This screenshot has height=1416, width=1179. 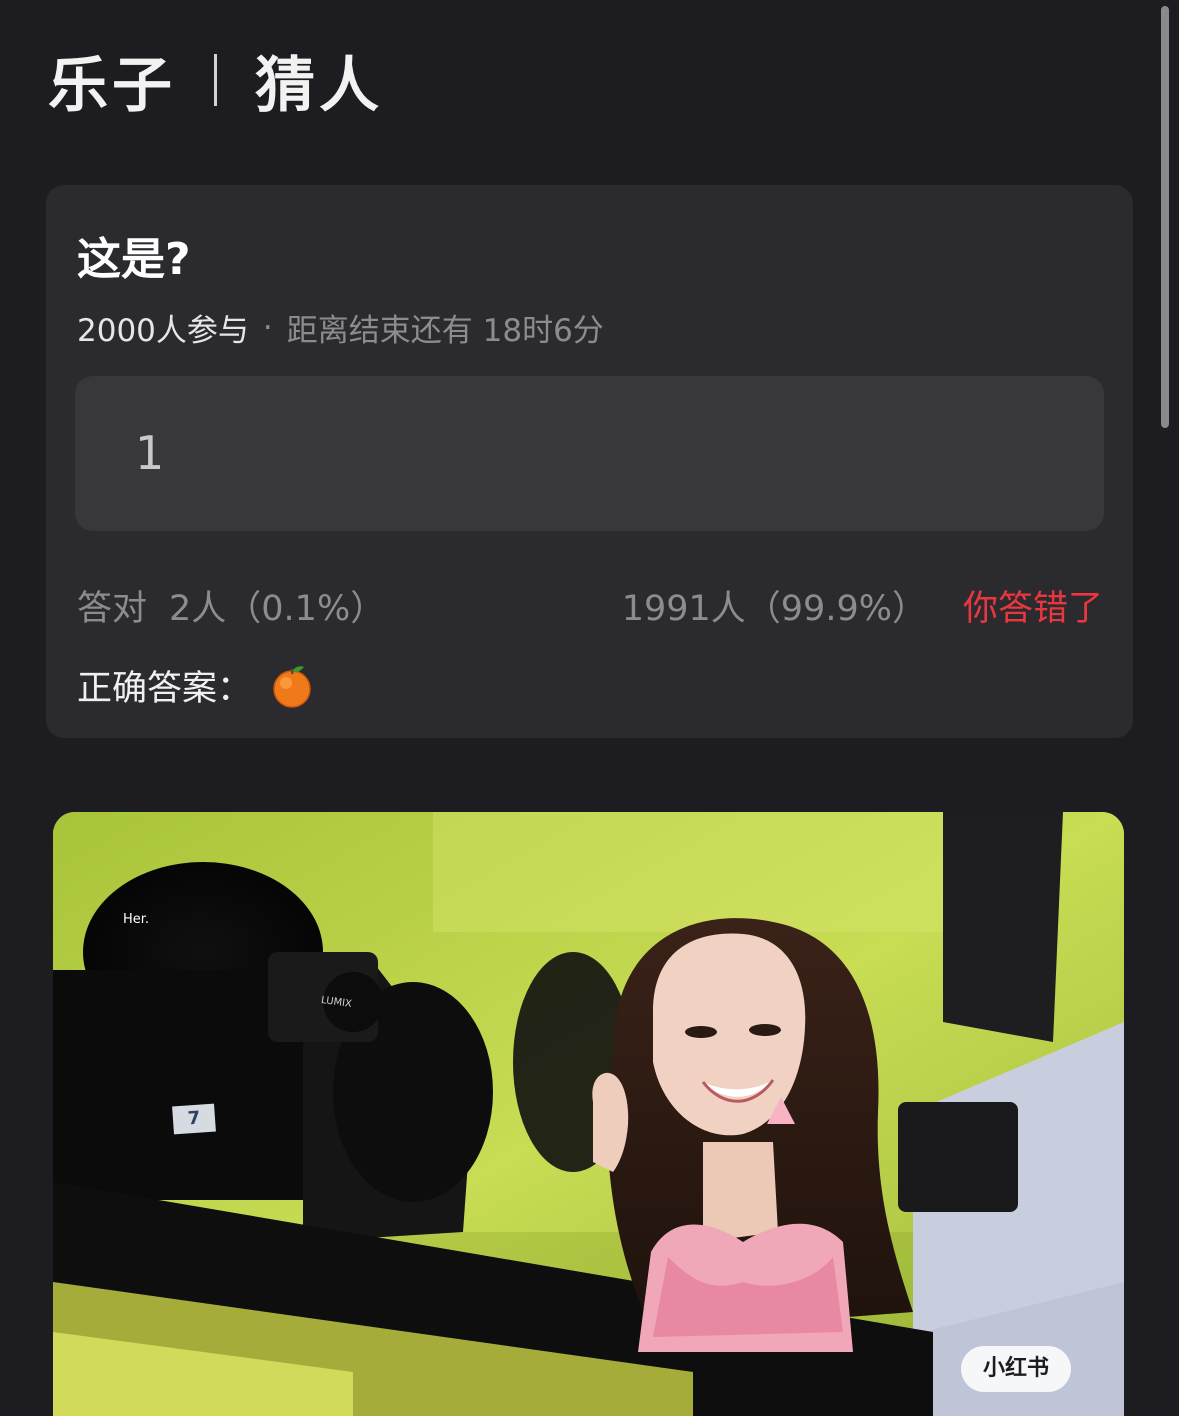 I want to click on wrong-stats: 1991人（99.9%） 你答错了, so click(x=862, y=605).